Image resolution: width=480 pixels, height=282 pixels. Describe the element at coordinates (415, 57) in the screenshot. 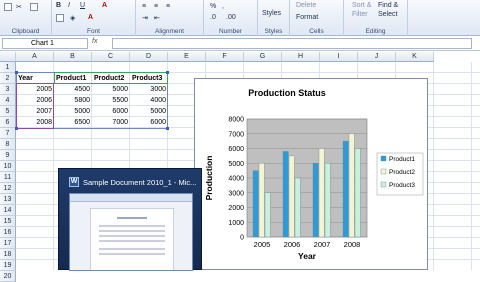

I see `column-header-k: K` at that location.